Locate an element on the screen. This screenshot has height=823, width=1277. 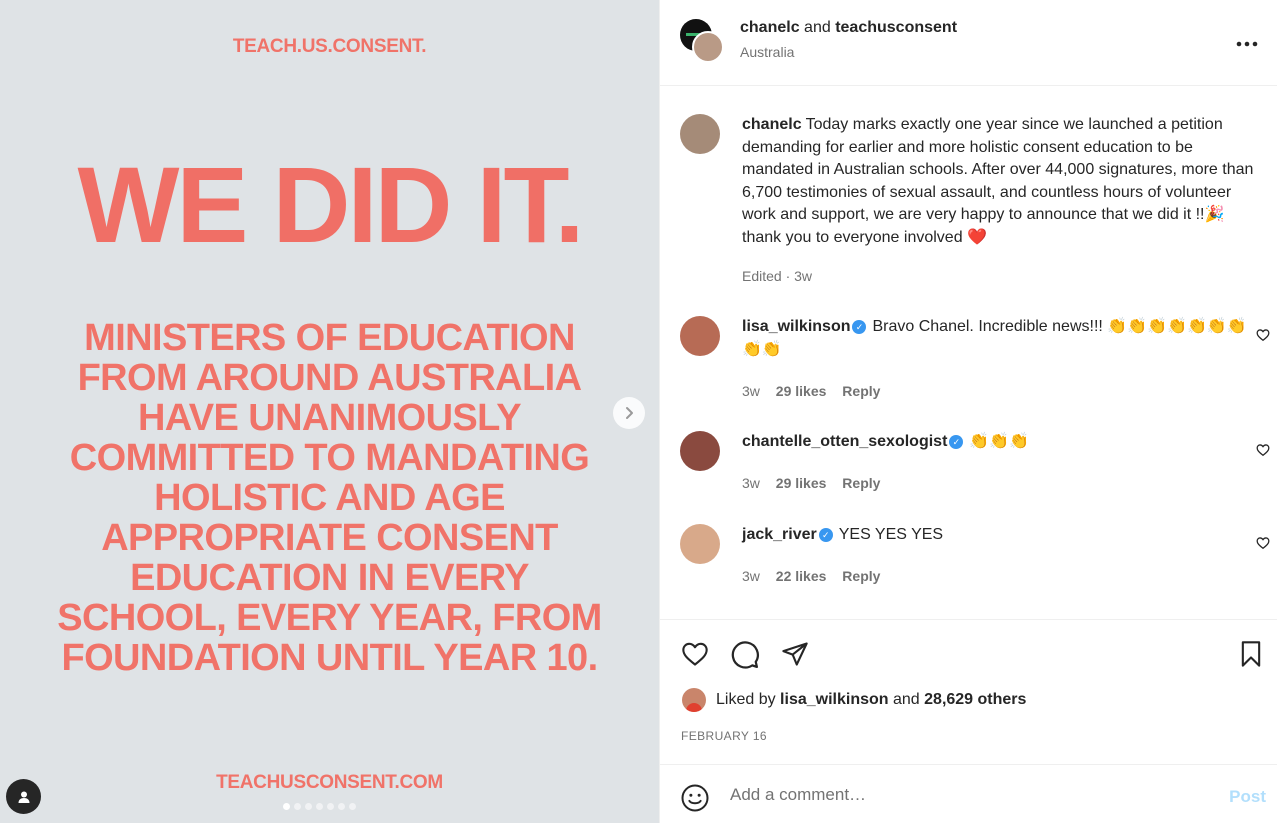
authors-joiner: and is located at coordinates (817, 27).